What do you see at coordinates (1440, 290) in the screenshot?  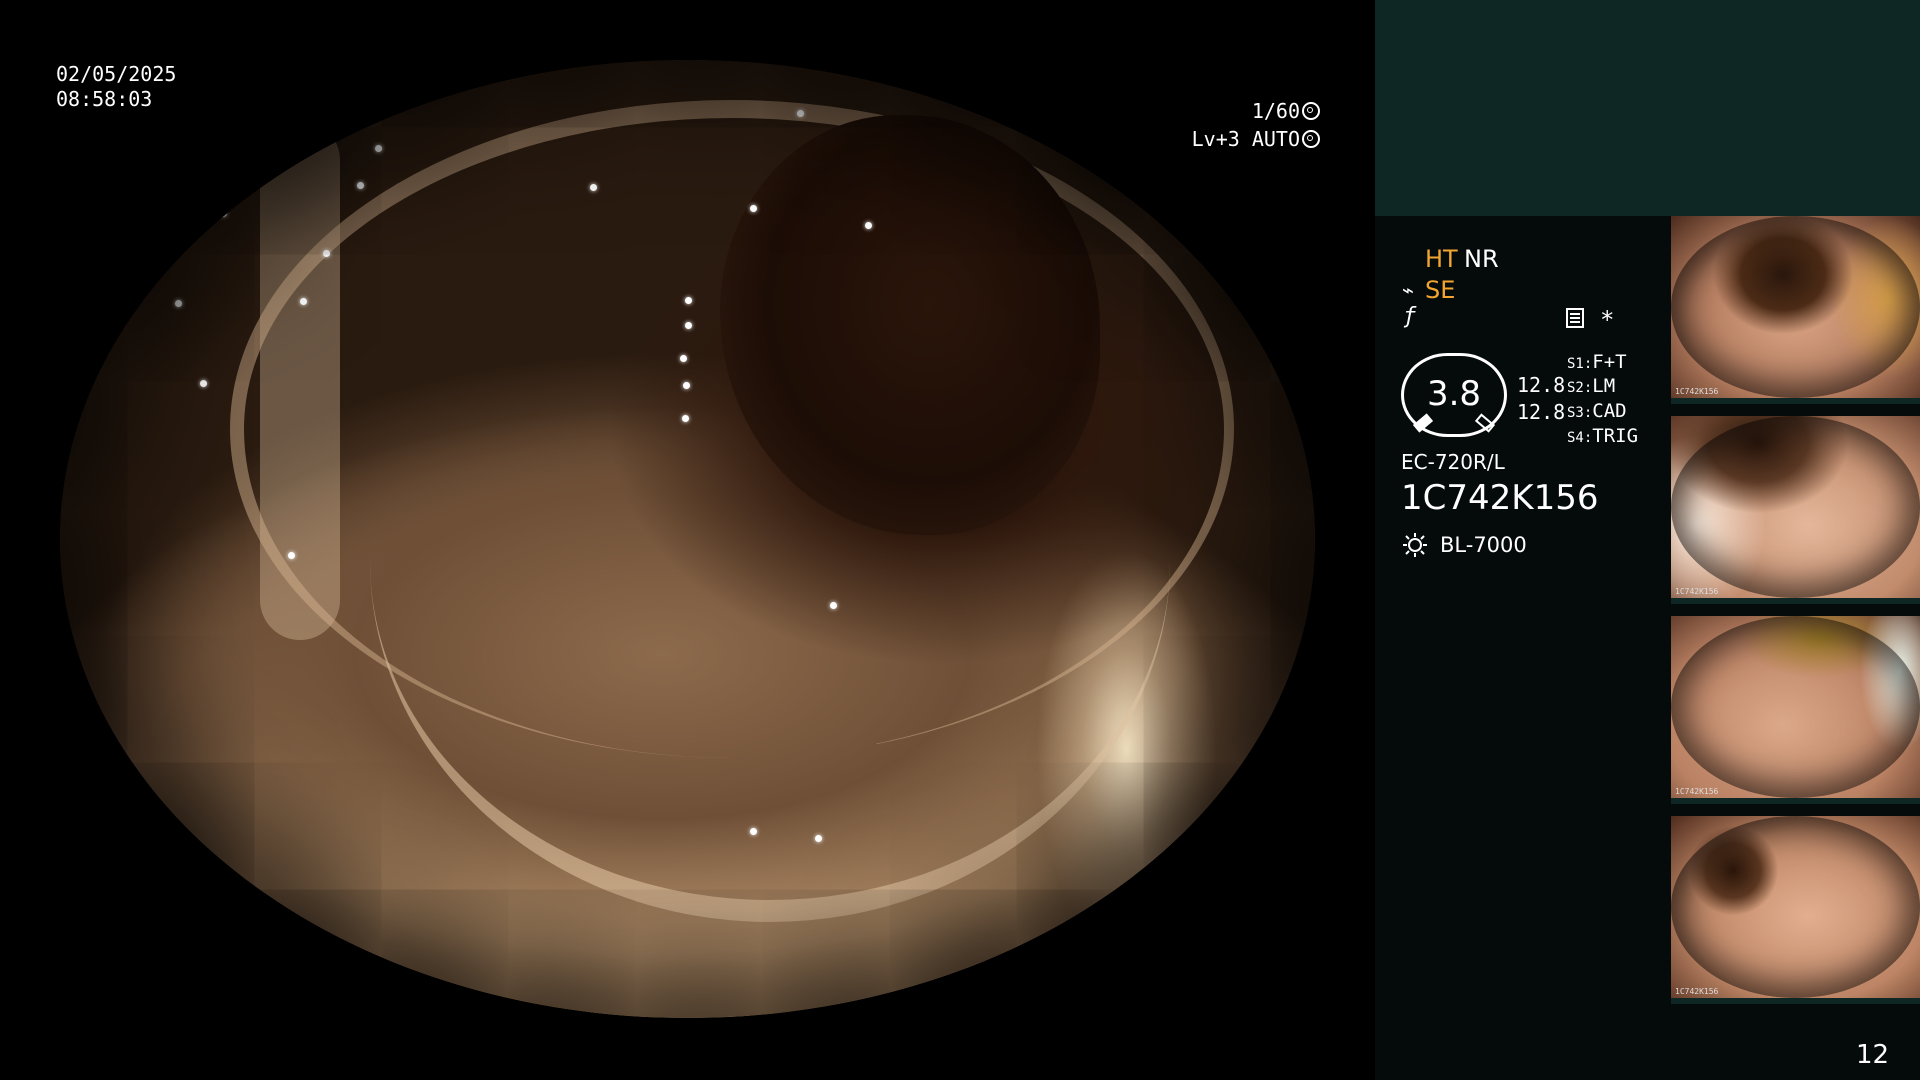 I see `mode-se: SE` at bounding box center [1440, 290].